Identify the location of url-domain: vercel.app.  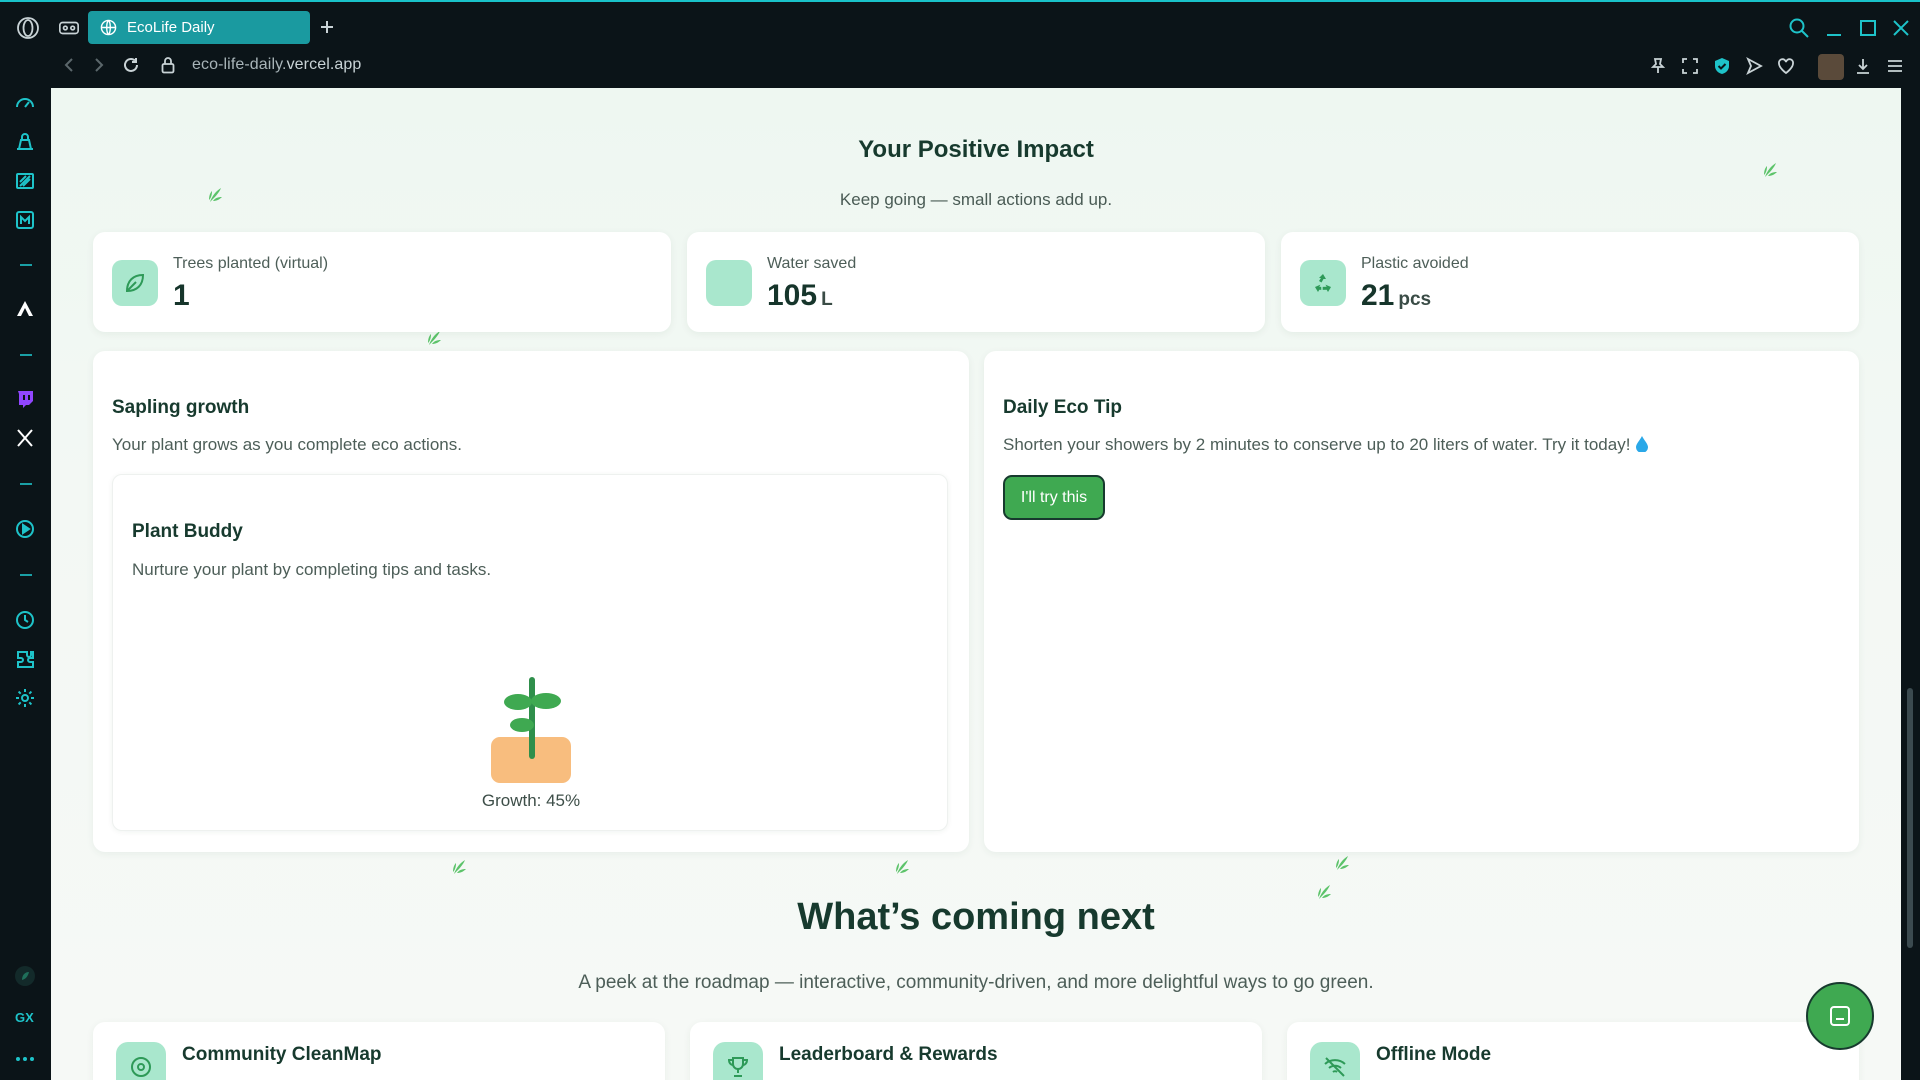
(324, 64).